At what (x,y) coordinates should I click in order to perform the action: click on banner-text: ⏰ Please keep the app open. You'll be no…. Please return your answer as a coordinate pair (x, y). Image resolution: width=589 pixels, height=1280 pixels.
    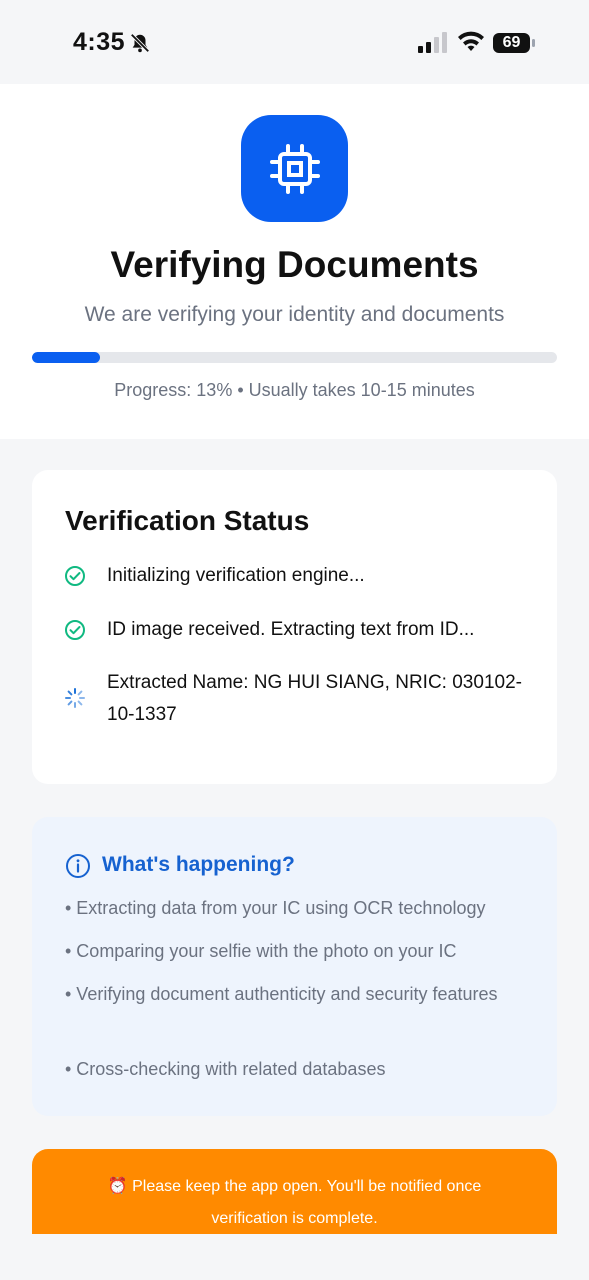
    Looking at the image, I should click on (294, 1202).